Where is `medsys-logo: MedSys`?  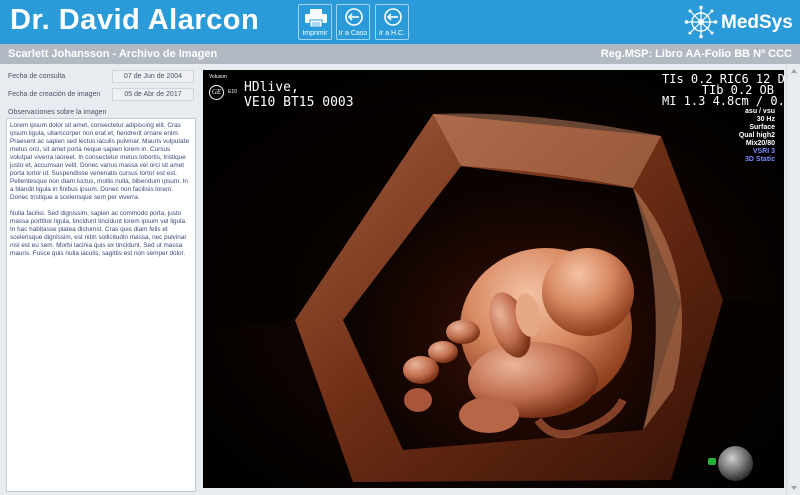 medsys-logo: MedSys is located at coordinates (739, 22).